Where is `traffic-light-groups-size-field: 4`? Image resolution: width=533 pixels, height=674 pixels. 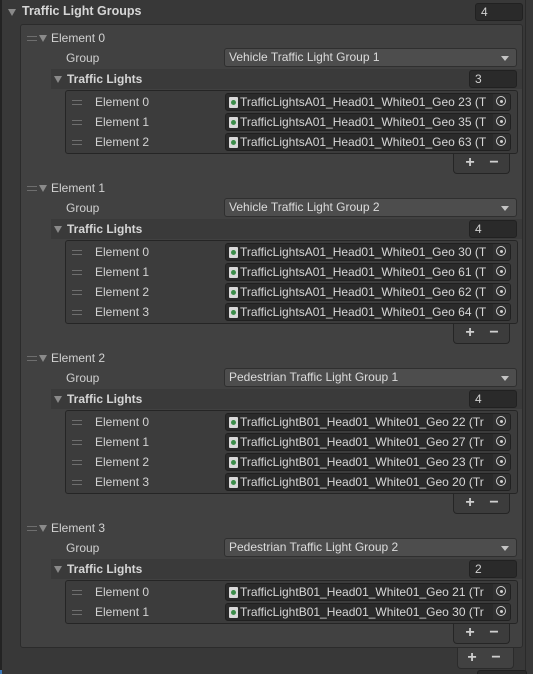
traffic-light-groups-size-field: 4 is located at coordinates (499, 12).